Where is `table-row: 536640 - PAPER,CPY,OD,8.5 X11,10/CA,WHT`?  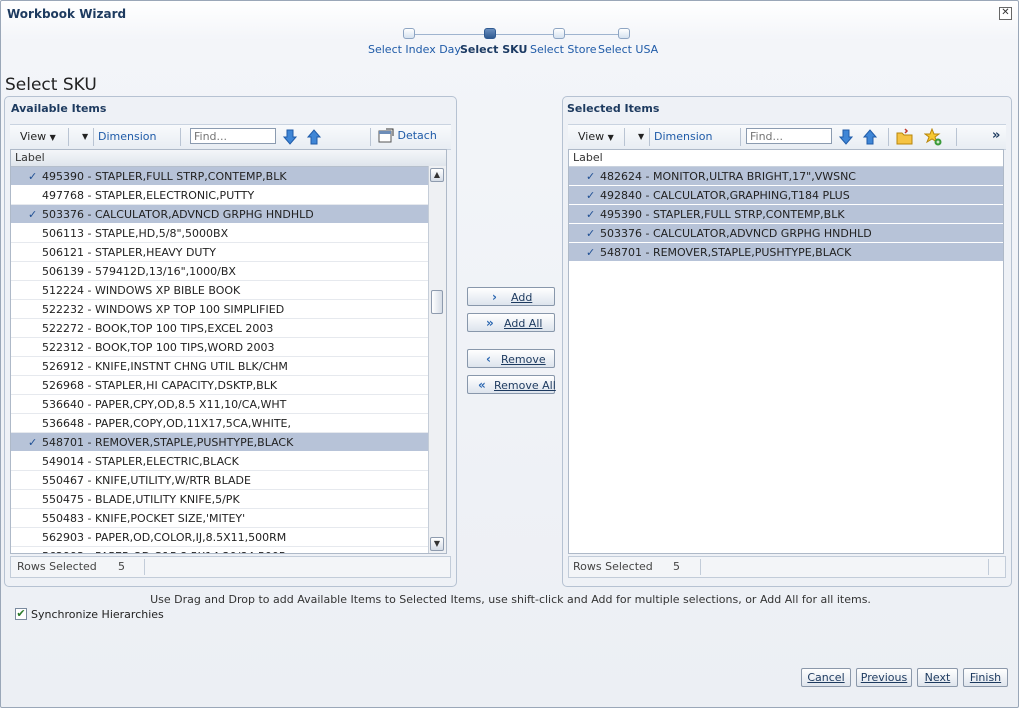 table-row: 536640 - PAPER,CPY,OD,8.5 X11,10/CA,WHT is located at coordinates (220, 404).